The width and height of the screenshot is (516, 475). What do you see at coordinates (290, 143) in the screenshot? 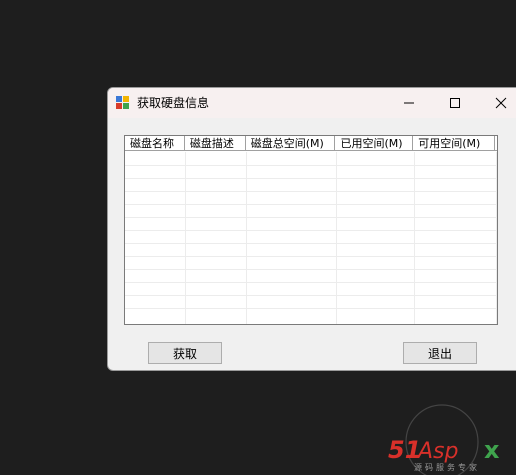
I see `column-header-total-space: 磁盘总空间(M)` at bounding box center [290, 143].